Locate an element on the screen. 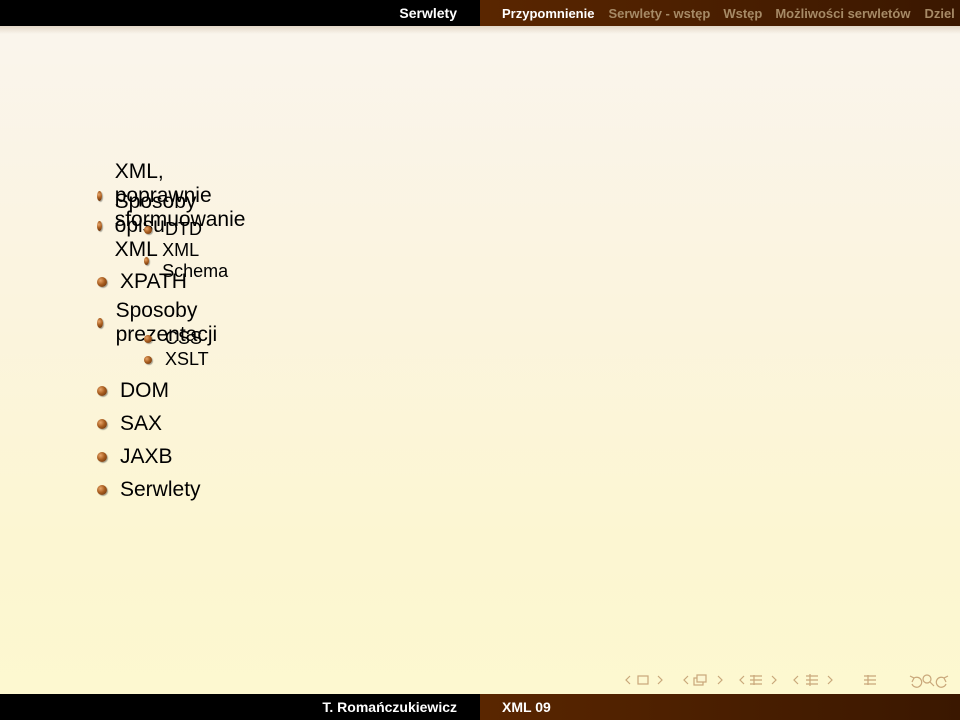  list-item: SAX is located at coordinates (129, 424).